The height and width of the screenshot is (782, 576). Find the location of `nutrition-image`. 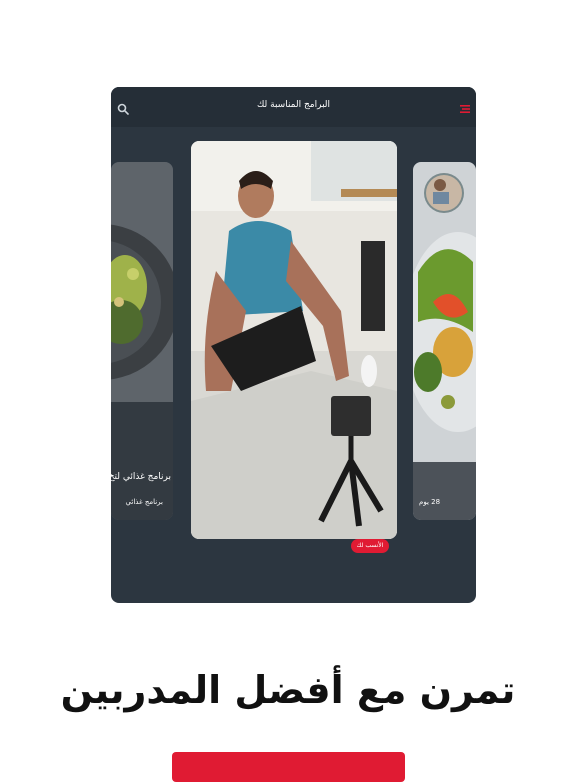

nutrition-image is located at coordinates (142, 341).